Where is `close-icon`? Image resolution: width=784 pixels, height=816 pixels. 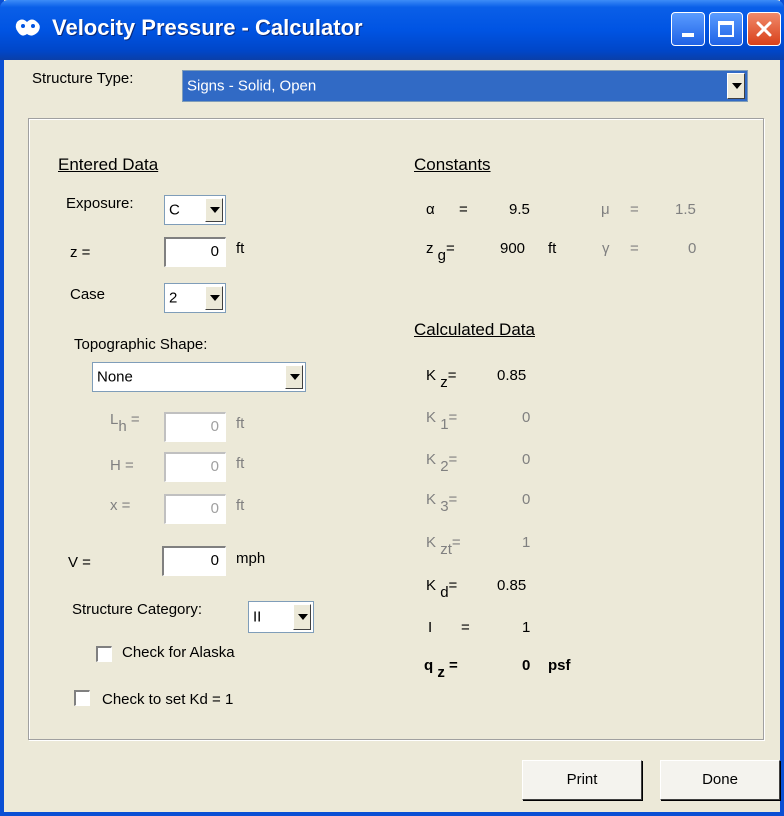
close-icon is located at coordinates (764, 29).